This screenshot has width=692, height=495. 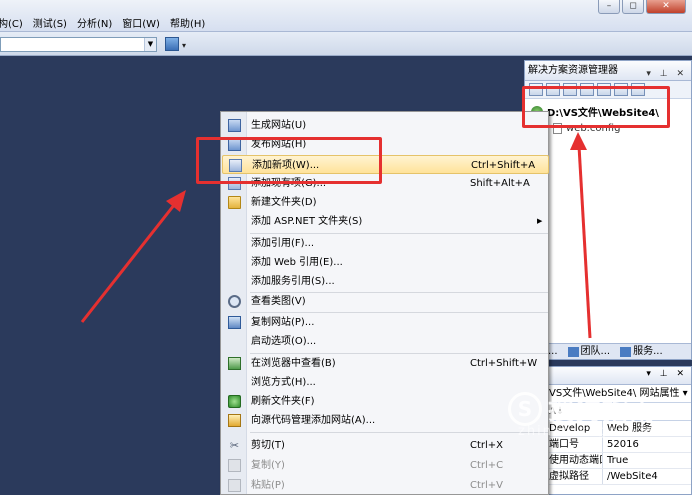 What do you see at coordinates (525, 408) in the screenshot?
I see `watermark-logo-icon: S` at bounding box center [525, 408].